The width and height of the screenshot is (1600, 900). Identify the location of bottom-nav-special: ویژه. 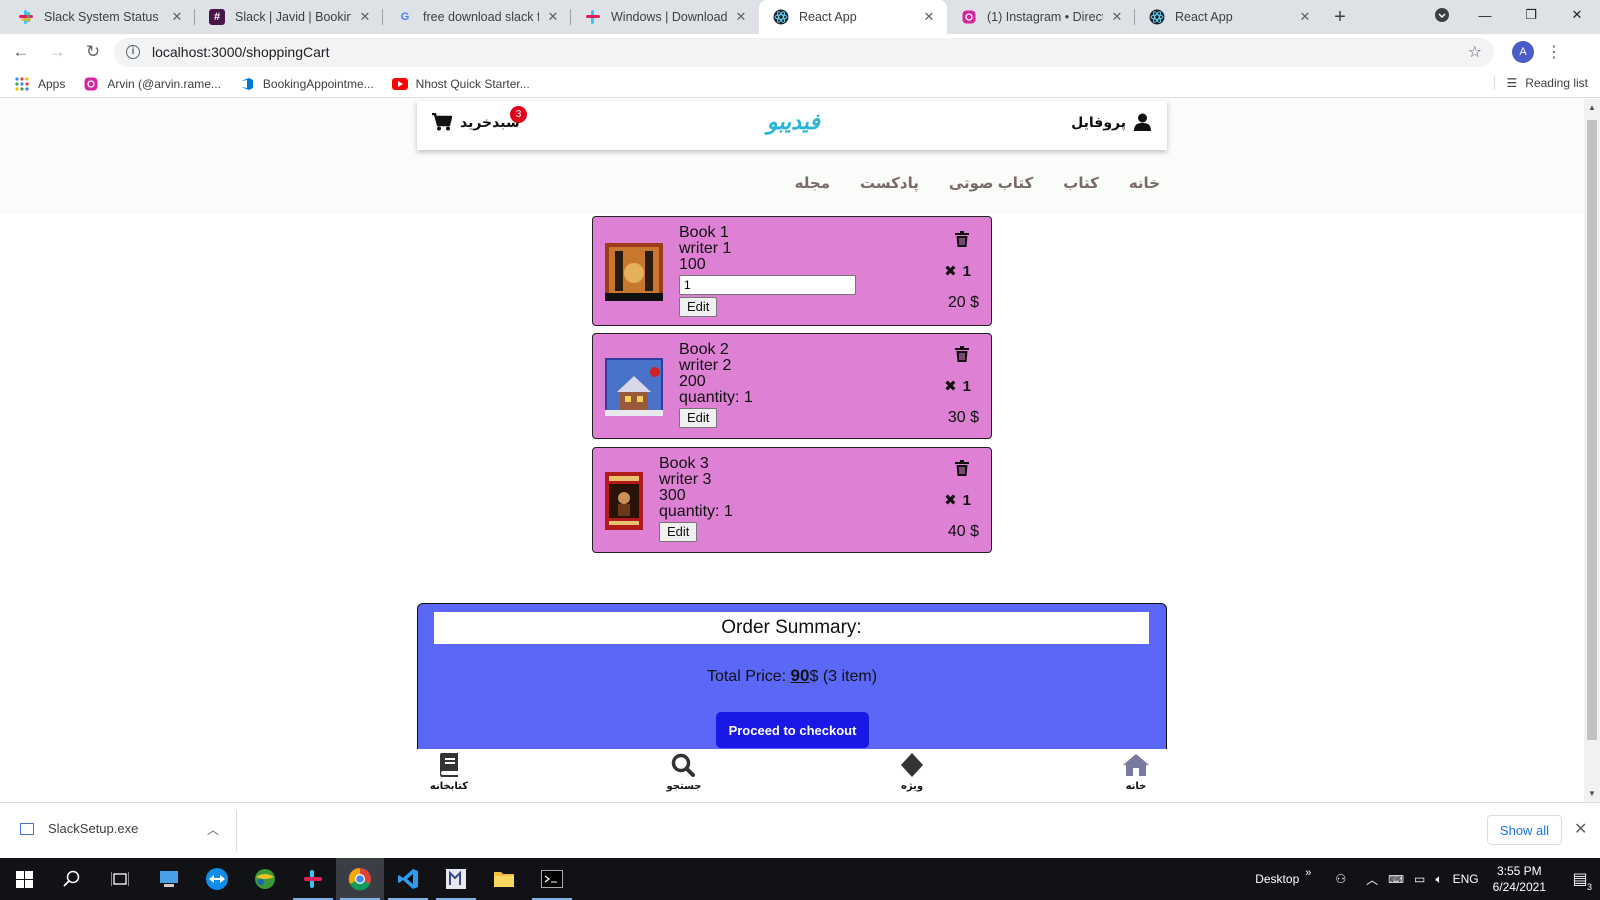
(912, 772).